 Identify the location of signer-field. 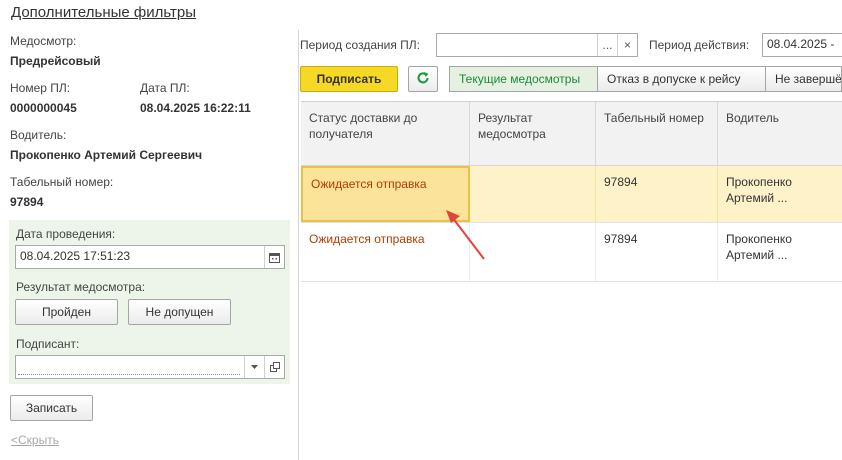
(150, 367).